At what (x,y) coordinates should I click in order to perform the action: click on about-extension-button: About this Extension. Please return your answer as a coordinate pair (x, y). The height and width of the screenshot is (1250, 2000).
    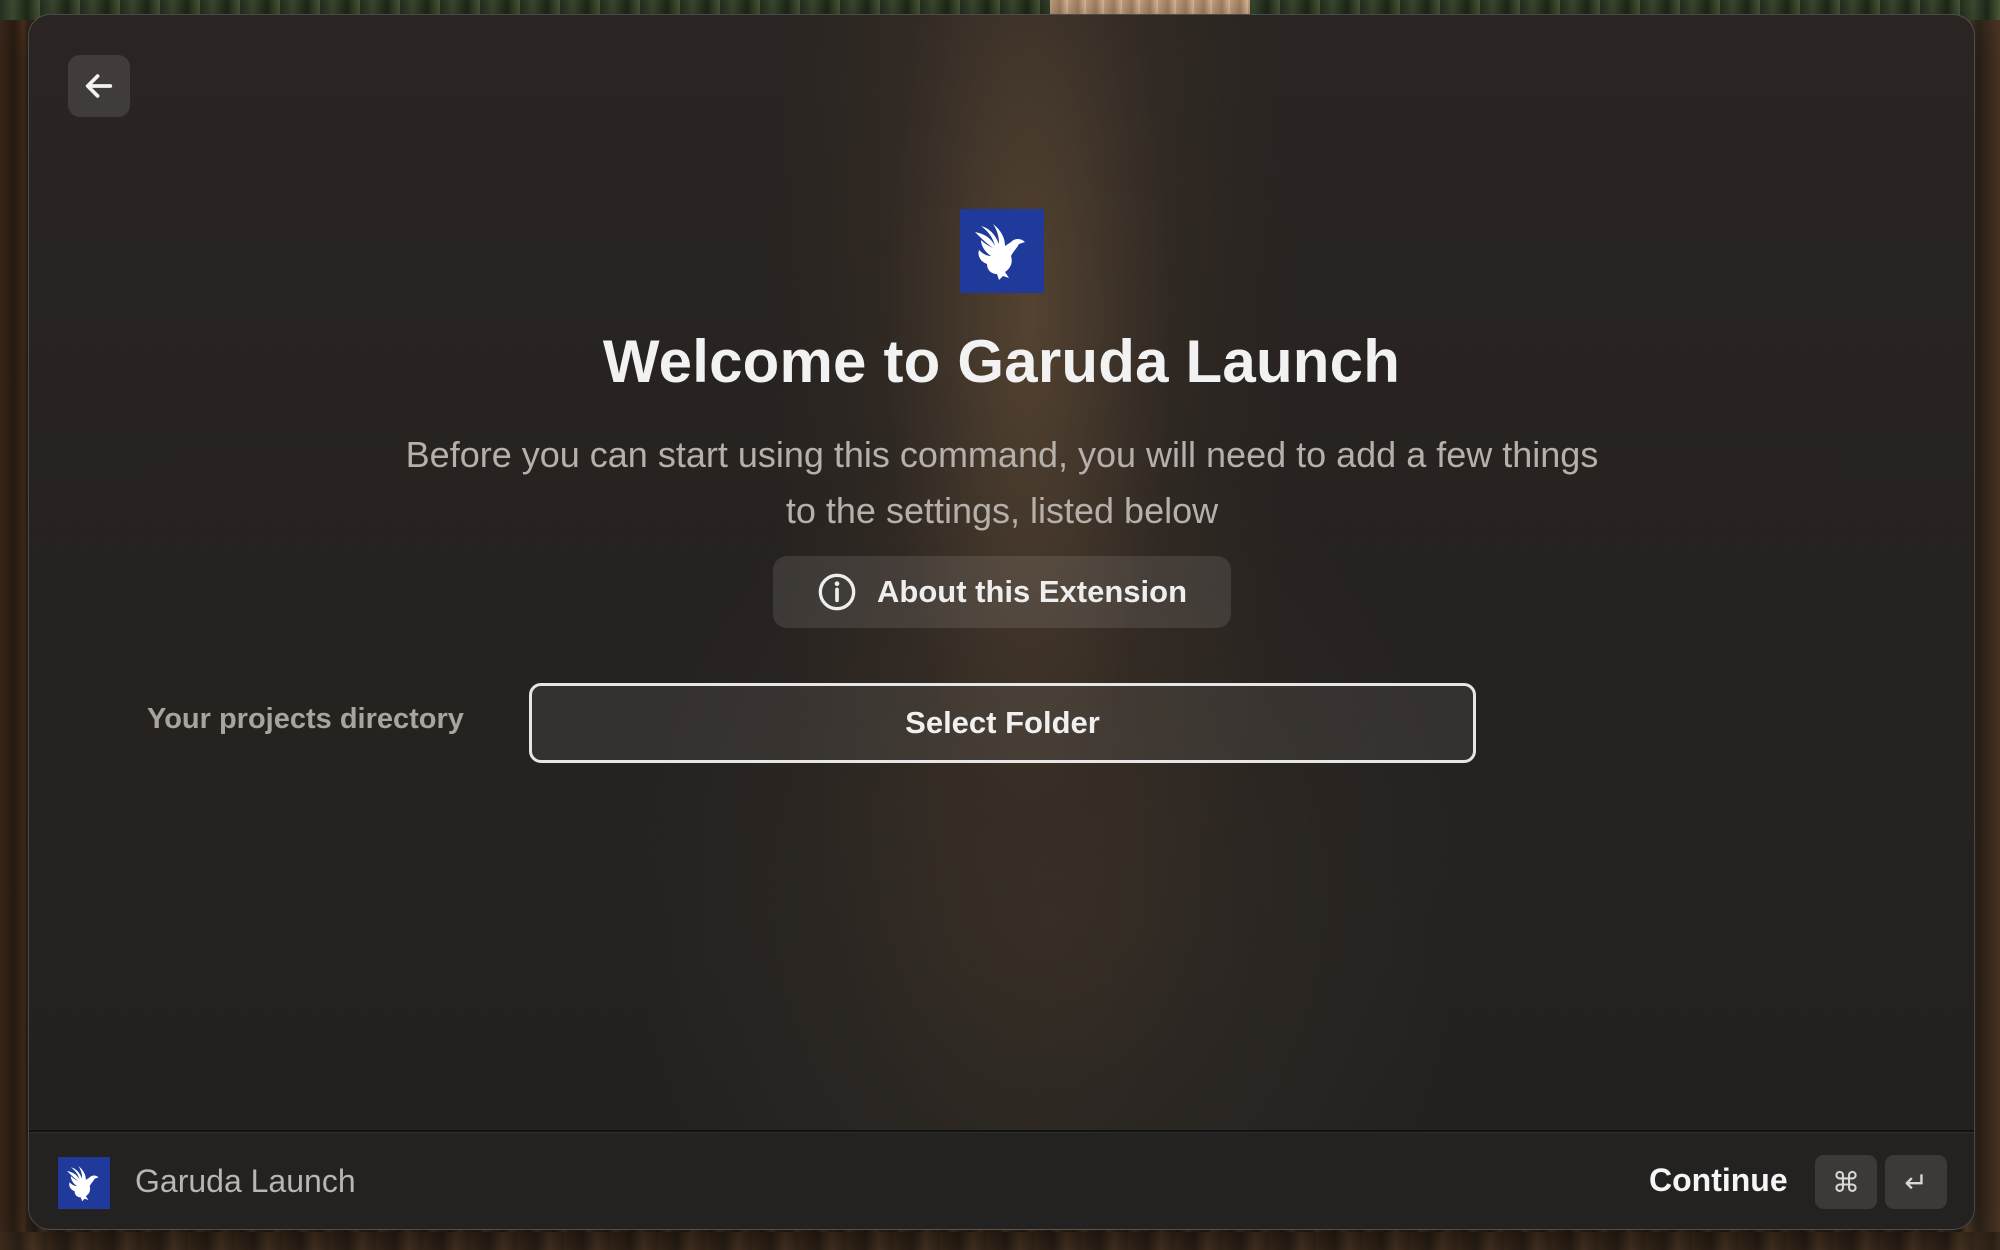
    Looking at the image, I should click on (1002, 592).